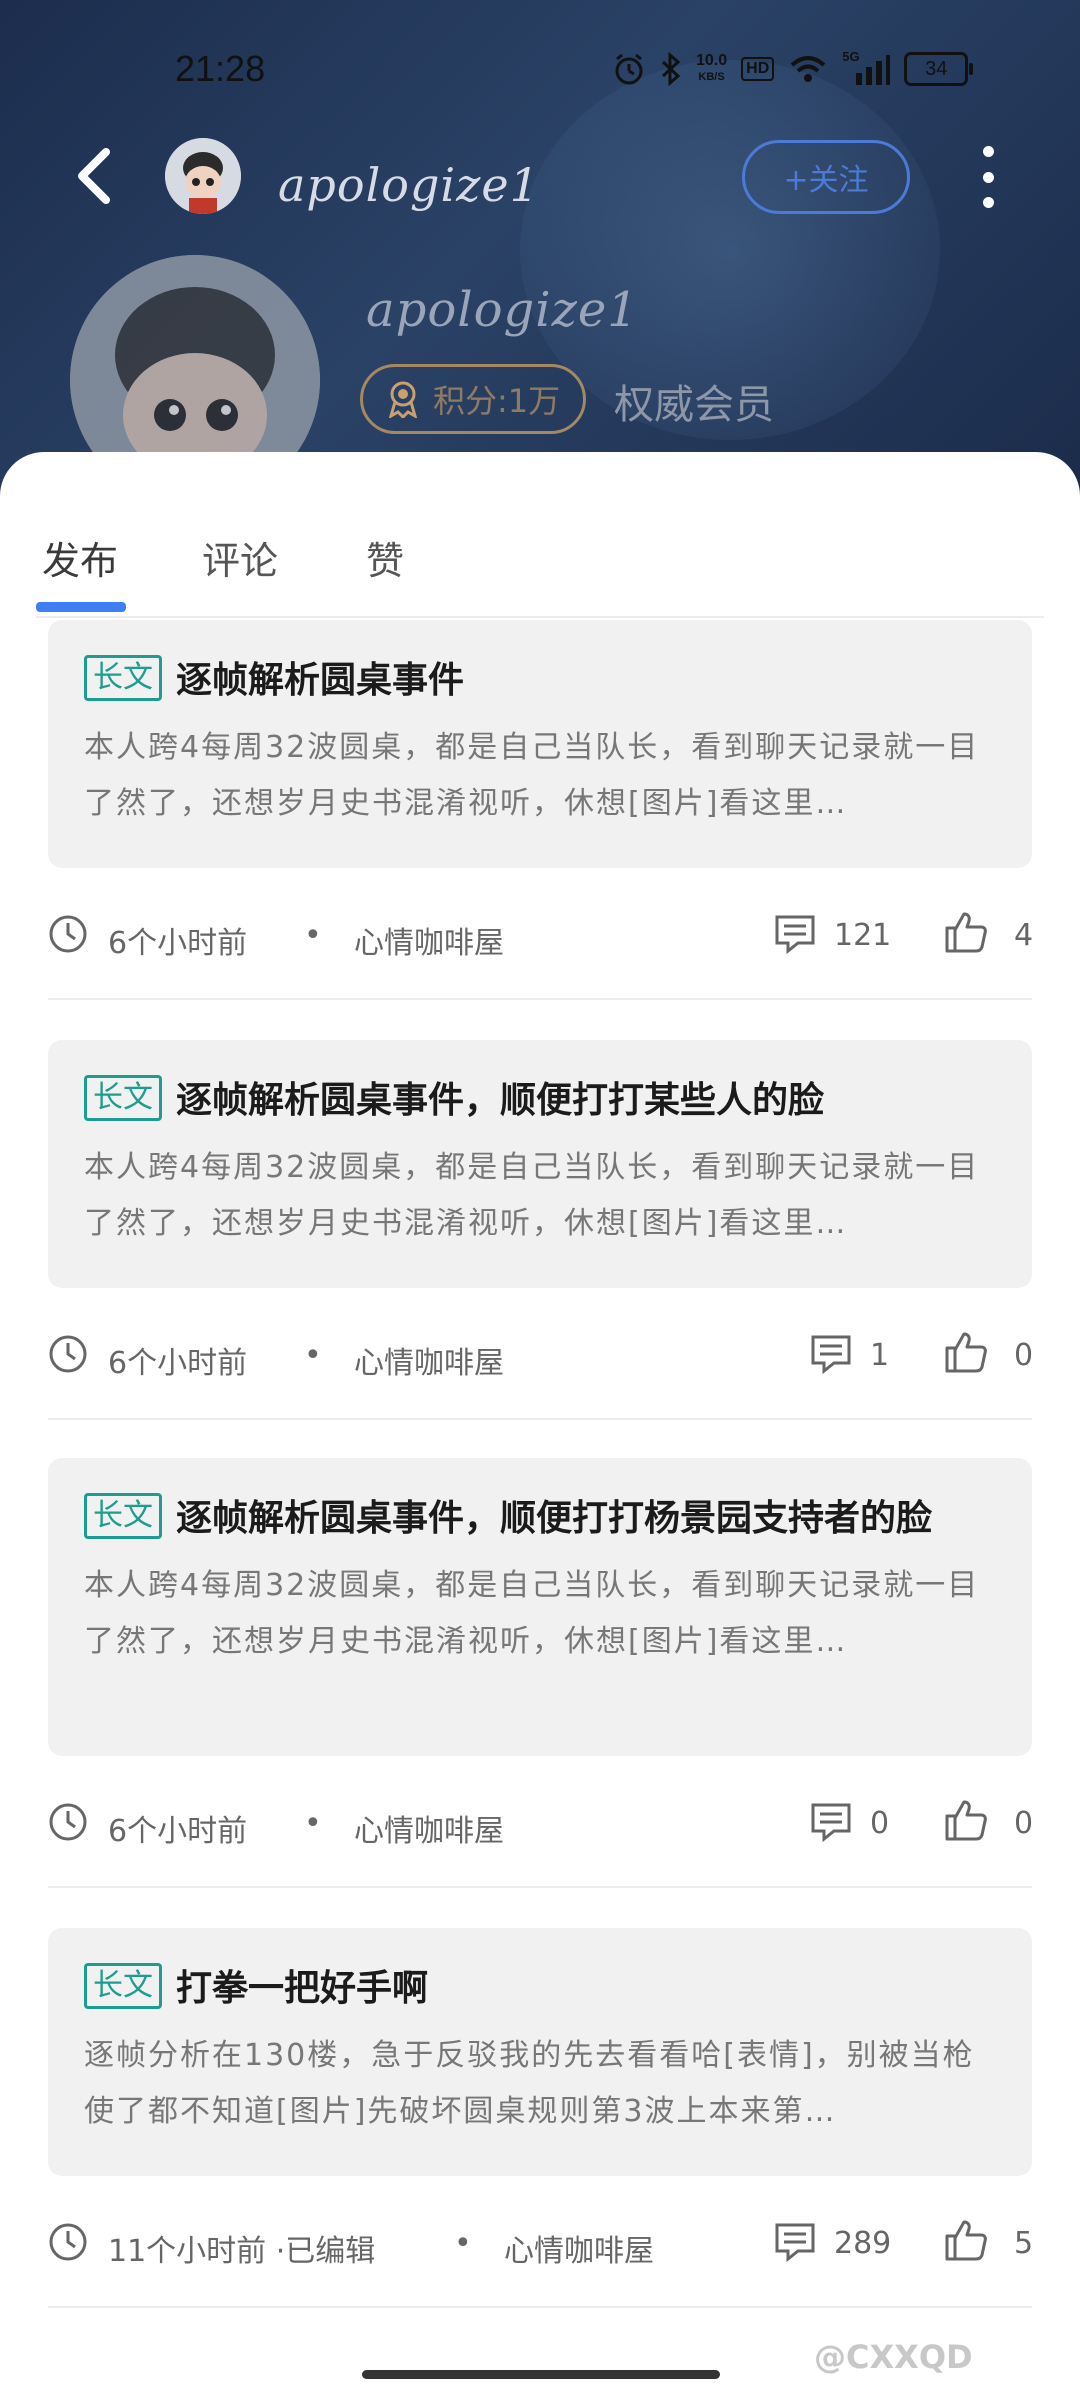  What do you see at coordinates (939, 69) in the screenshot?
I see `battery-icon: 34` at bounding box center [939, 69].